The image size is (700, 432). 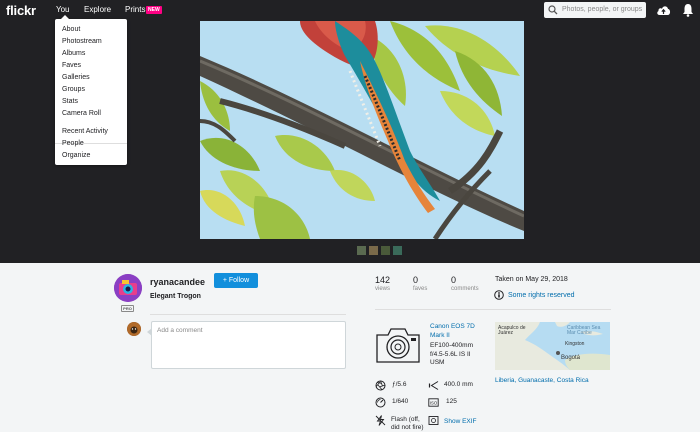 I want to click on lens-line: EF100-400mm, so click(x=451, y=345).